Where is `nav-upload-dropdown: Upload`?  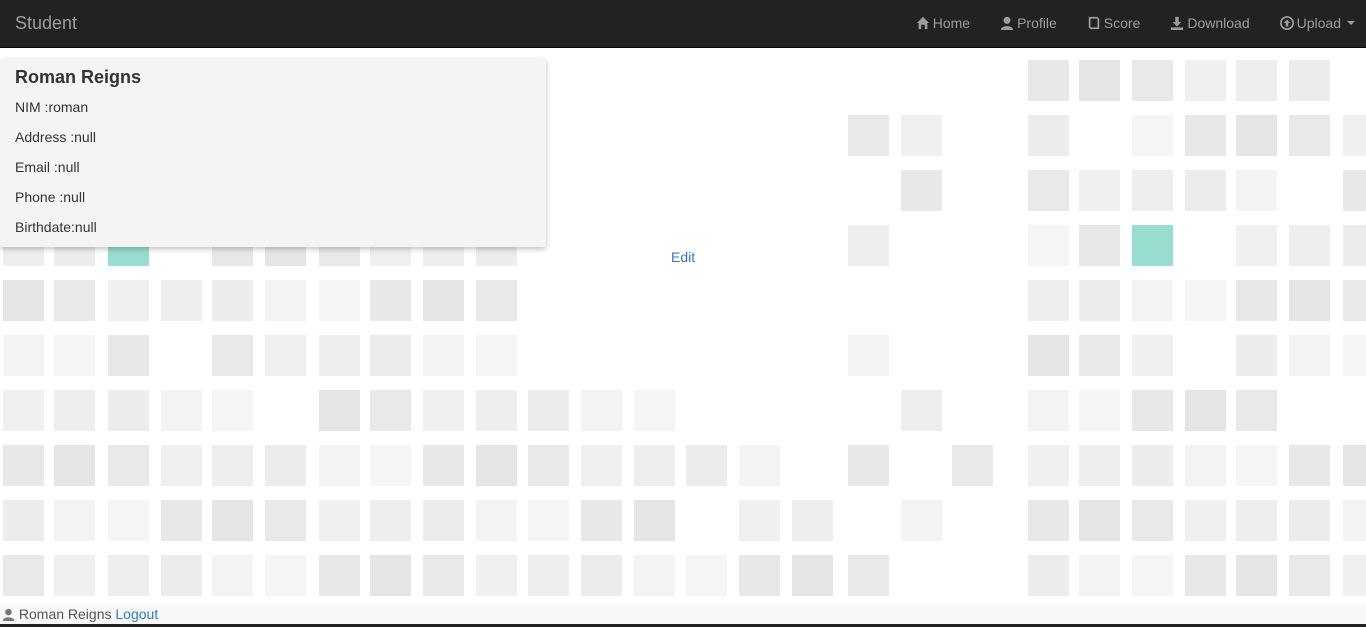 nav-upload-dropdown: Upload is located at coordinates (1315, 23).